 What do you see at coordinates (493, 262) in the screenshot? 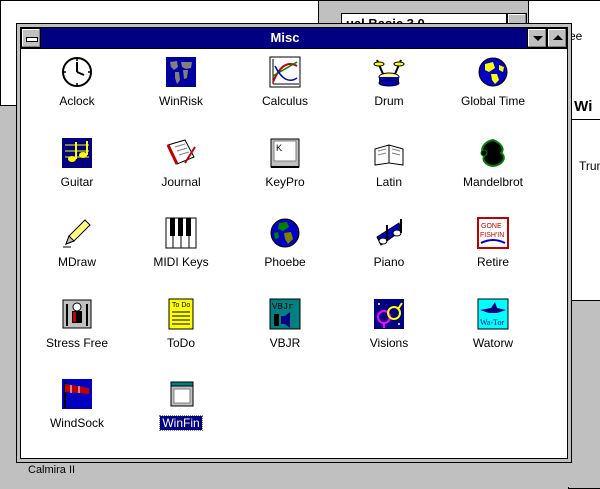
I see `program-item-label: Retire` at bounding box center [493, 262].